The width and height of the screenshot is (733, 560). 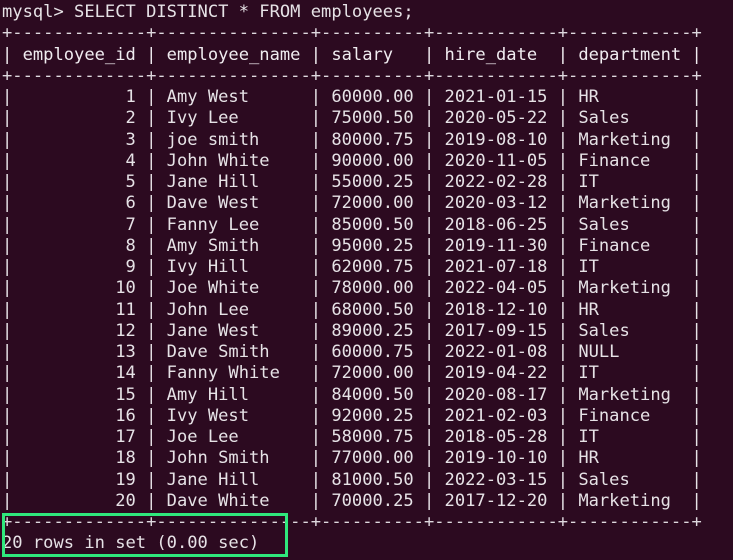 I want to click on result-status-line: 20 rows in set (0.00 sec), so click(x=131, y=543).